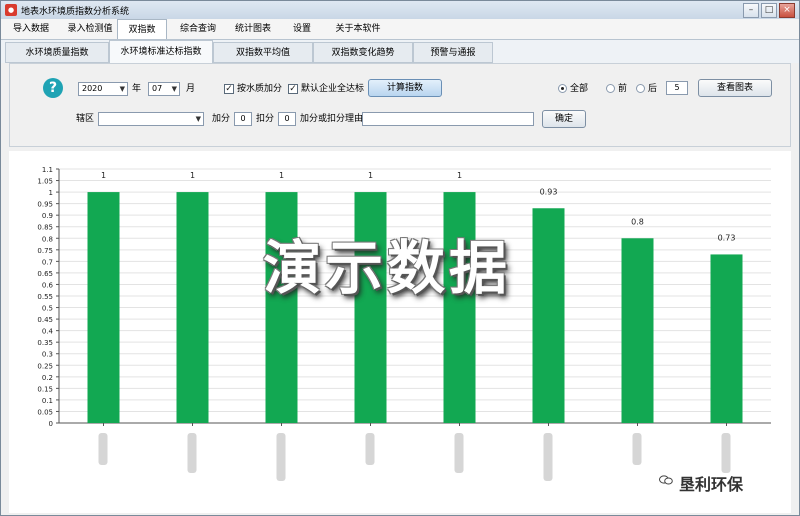 This screenshot has width=800, height=516. I want to click on y-tick-label: 1.1, so click(47, 170).